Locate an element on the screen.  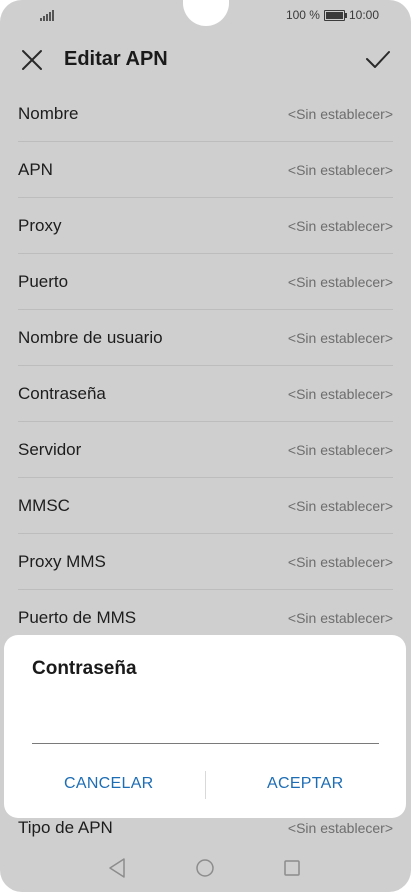
row-label: Nombre is located at coordinates (48, 113).